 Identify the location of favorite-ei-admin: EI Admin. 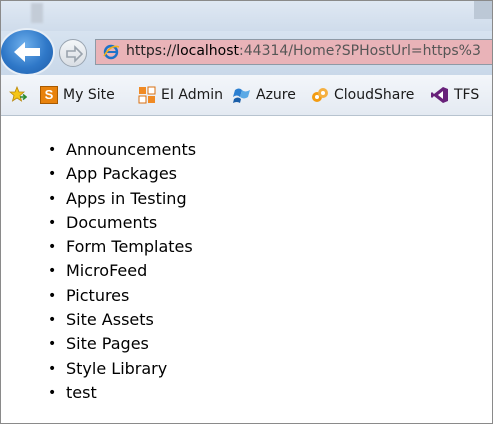
(180, 95).